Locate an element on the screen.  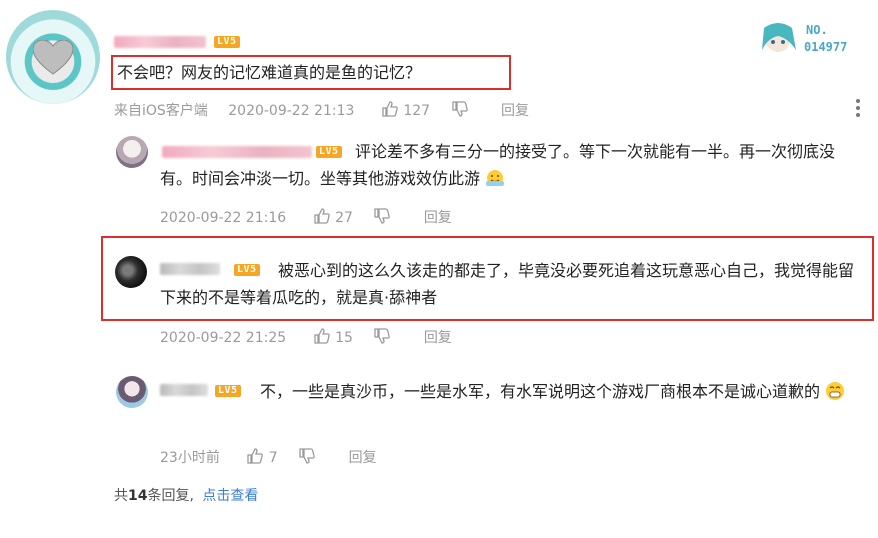
comment-time: 23小时前 is located at coordinates (190, 458).